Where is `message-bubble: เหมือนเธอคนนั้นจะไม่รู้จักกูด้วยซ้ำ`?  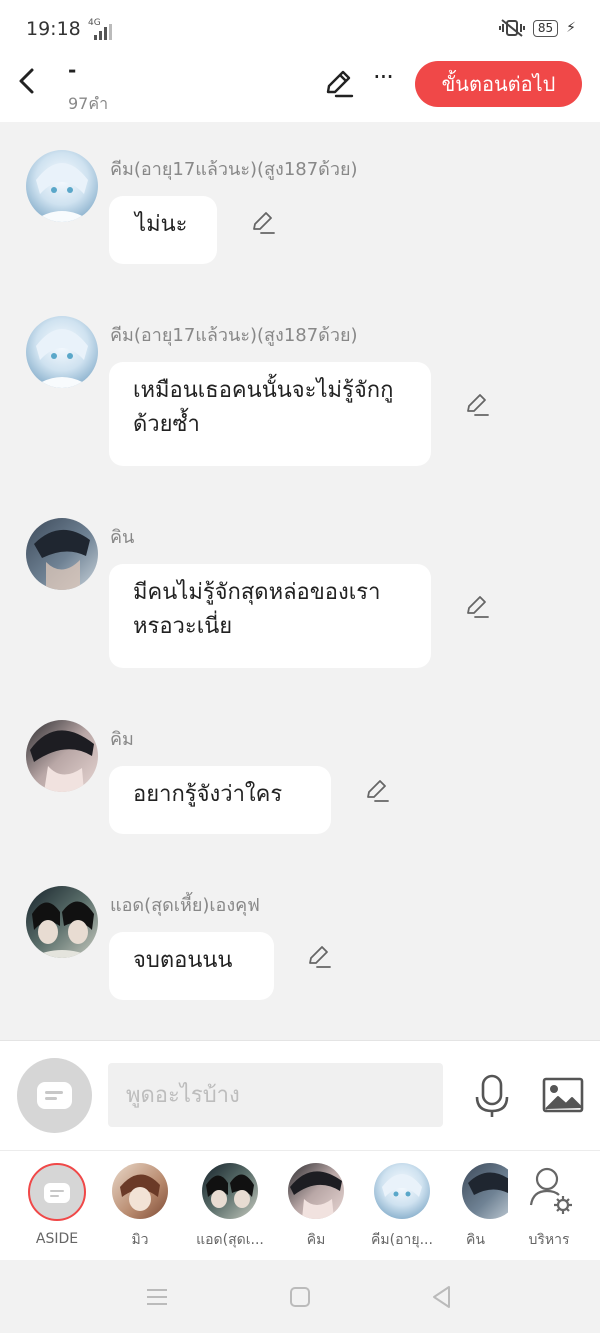
message-bubble: เหมือนเธอคนนั้นจะไม่รู้จักกูด้วยซ้ำ is located at coordinates (270, 414).